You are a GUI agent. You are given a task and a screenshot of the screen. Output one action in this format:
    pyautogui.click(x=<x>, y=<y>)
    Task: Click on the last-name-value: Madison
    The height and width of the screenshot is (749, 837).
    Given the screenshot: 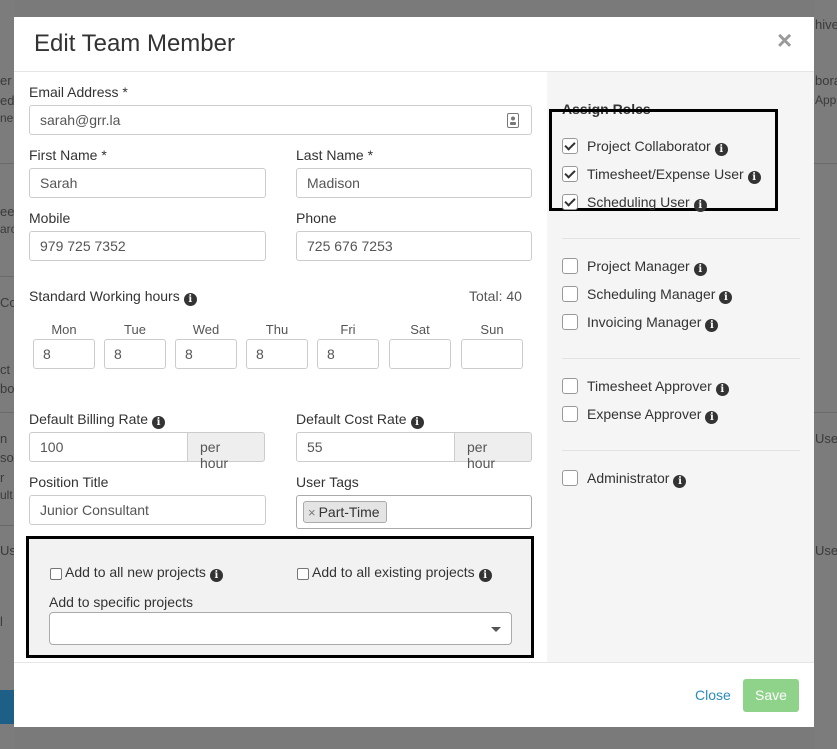 What is the action you would take?
    pyautogui.click(x=333, y=183)
    